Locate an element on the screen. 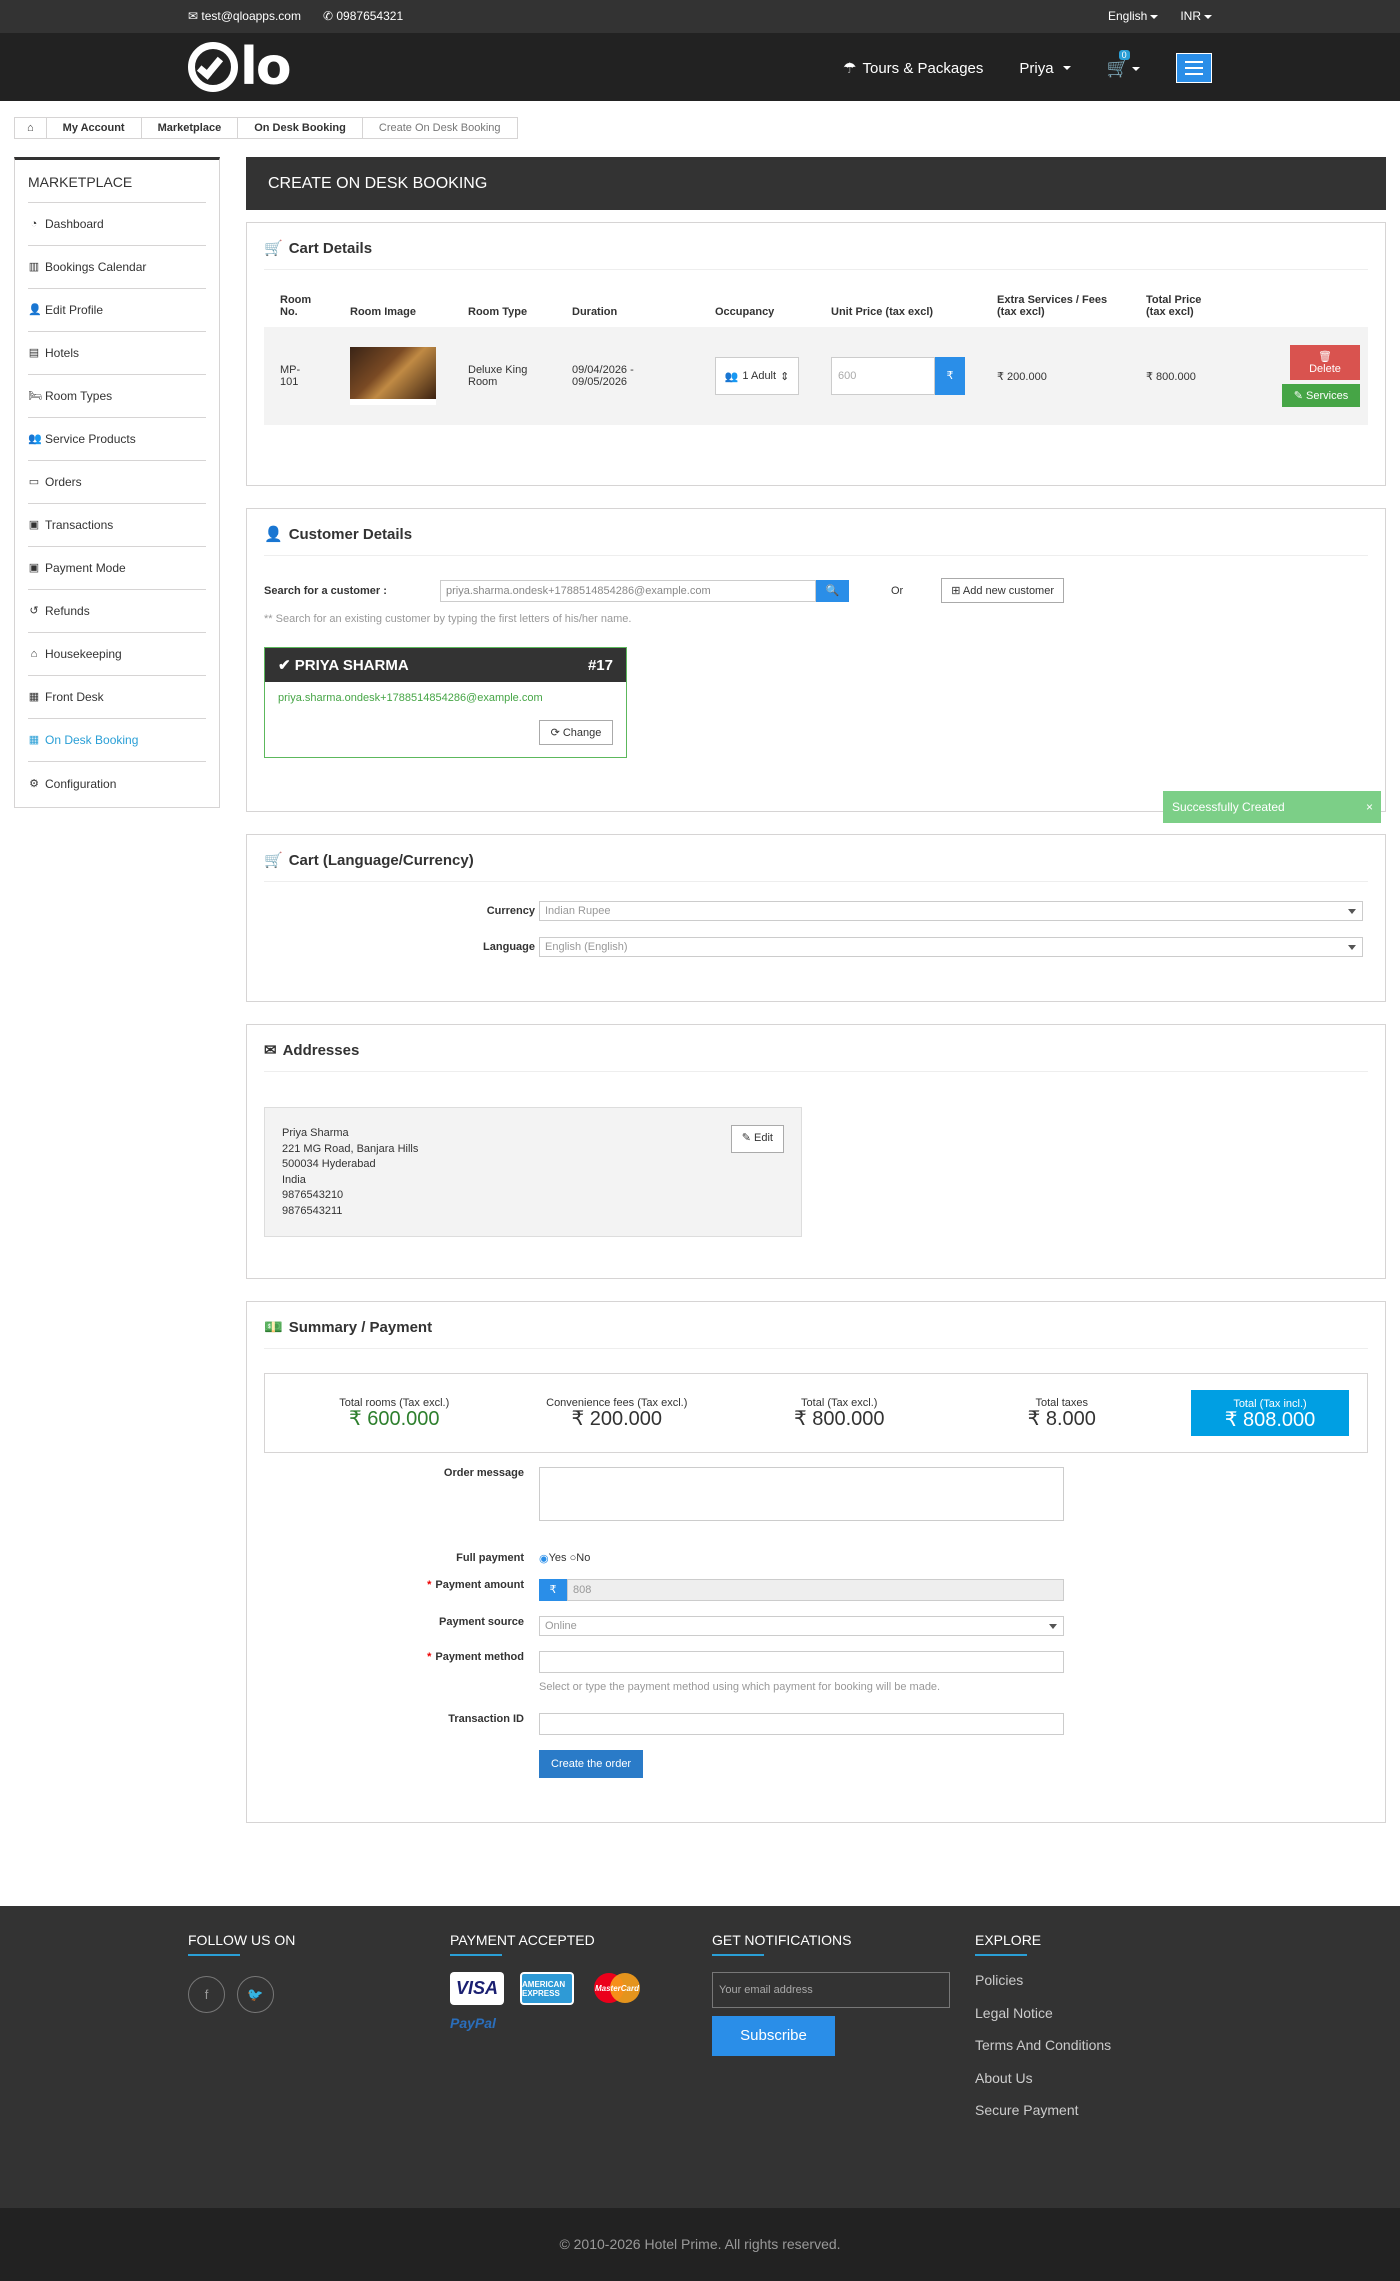 Image resolution: width=1400 pixels, height=2281 pixels. logo: lo is located at coordinates (240, 67).